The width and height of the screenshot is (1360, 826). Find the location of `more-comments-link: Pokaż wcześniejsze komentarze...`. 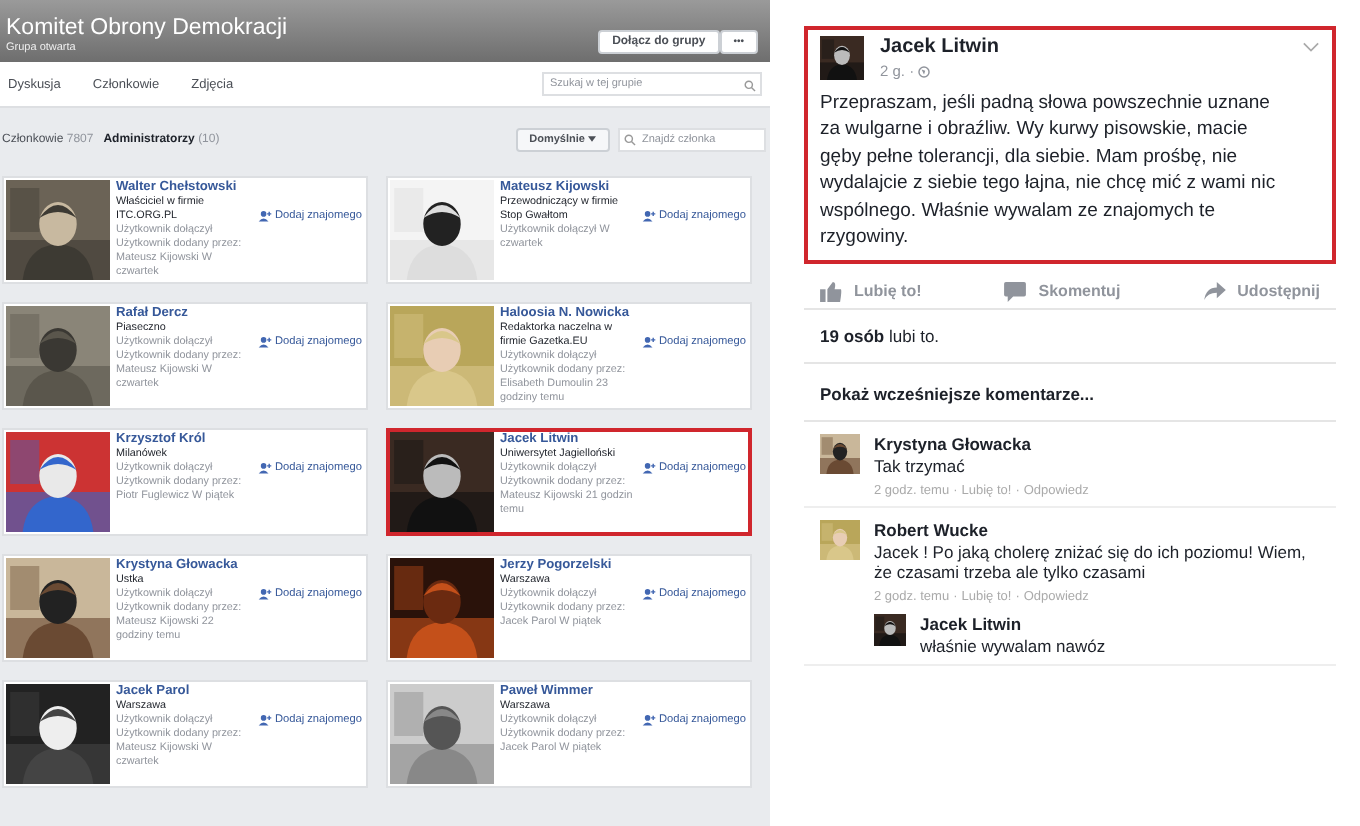

more-comments-link: Pokaż wcześniejsze komentarze... is located at coordinates (1070, 393).